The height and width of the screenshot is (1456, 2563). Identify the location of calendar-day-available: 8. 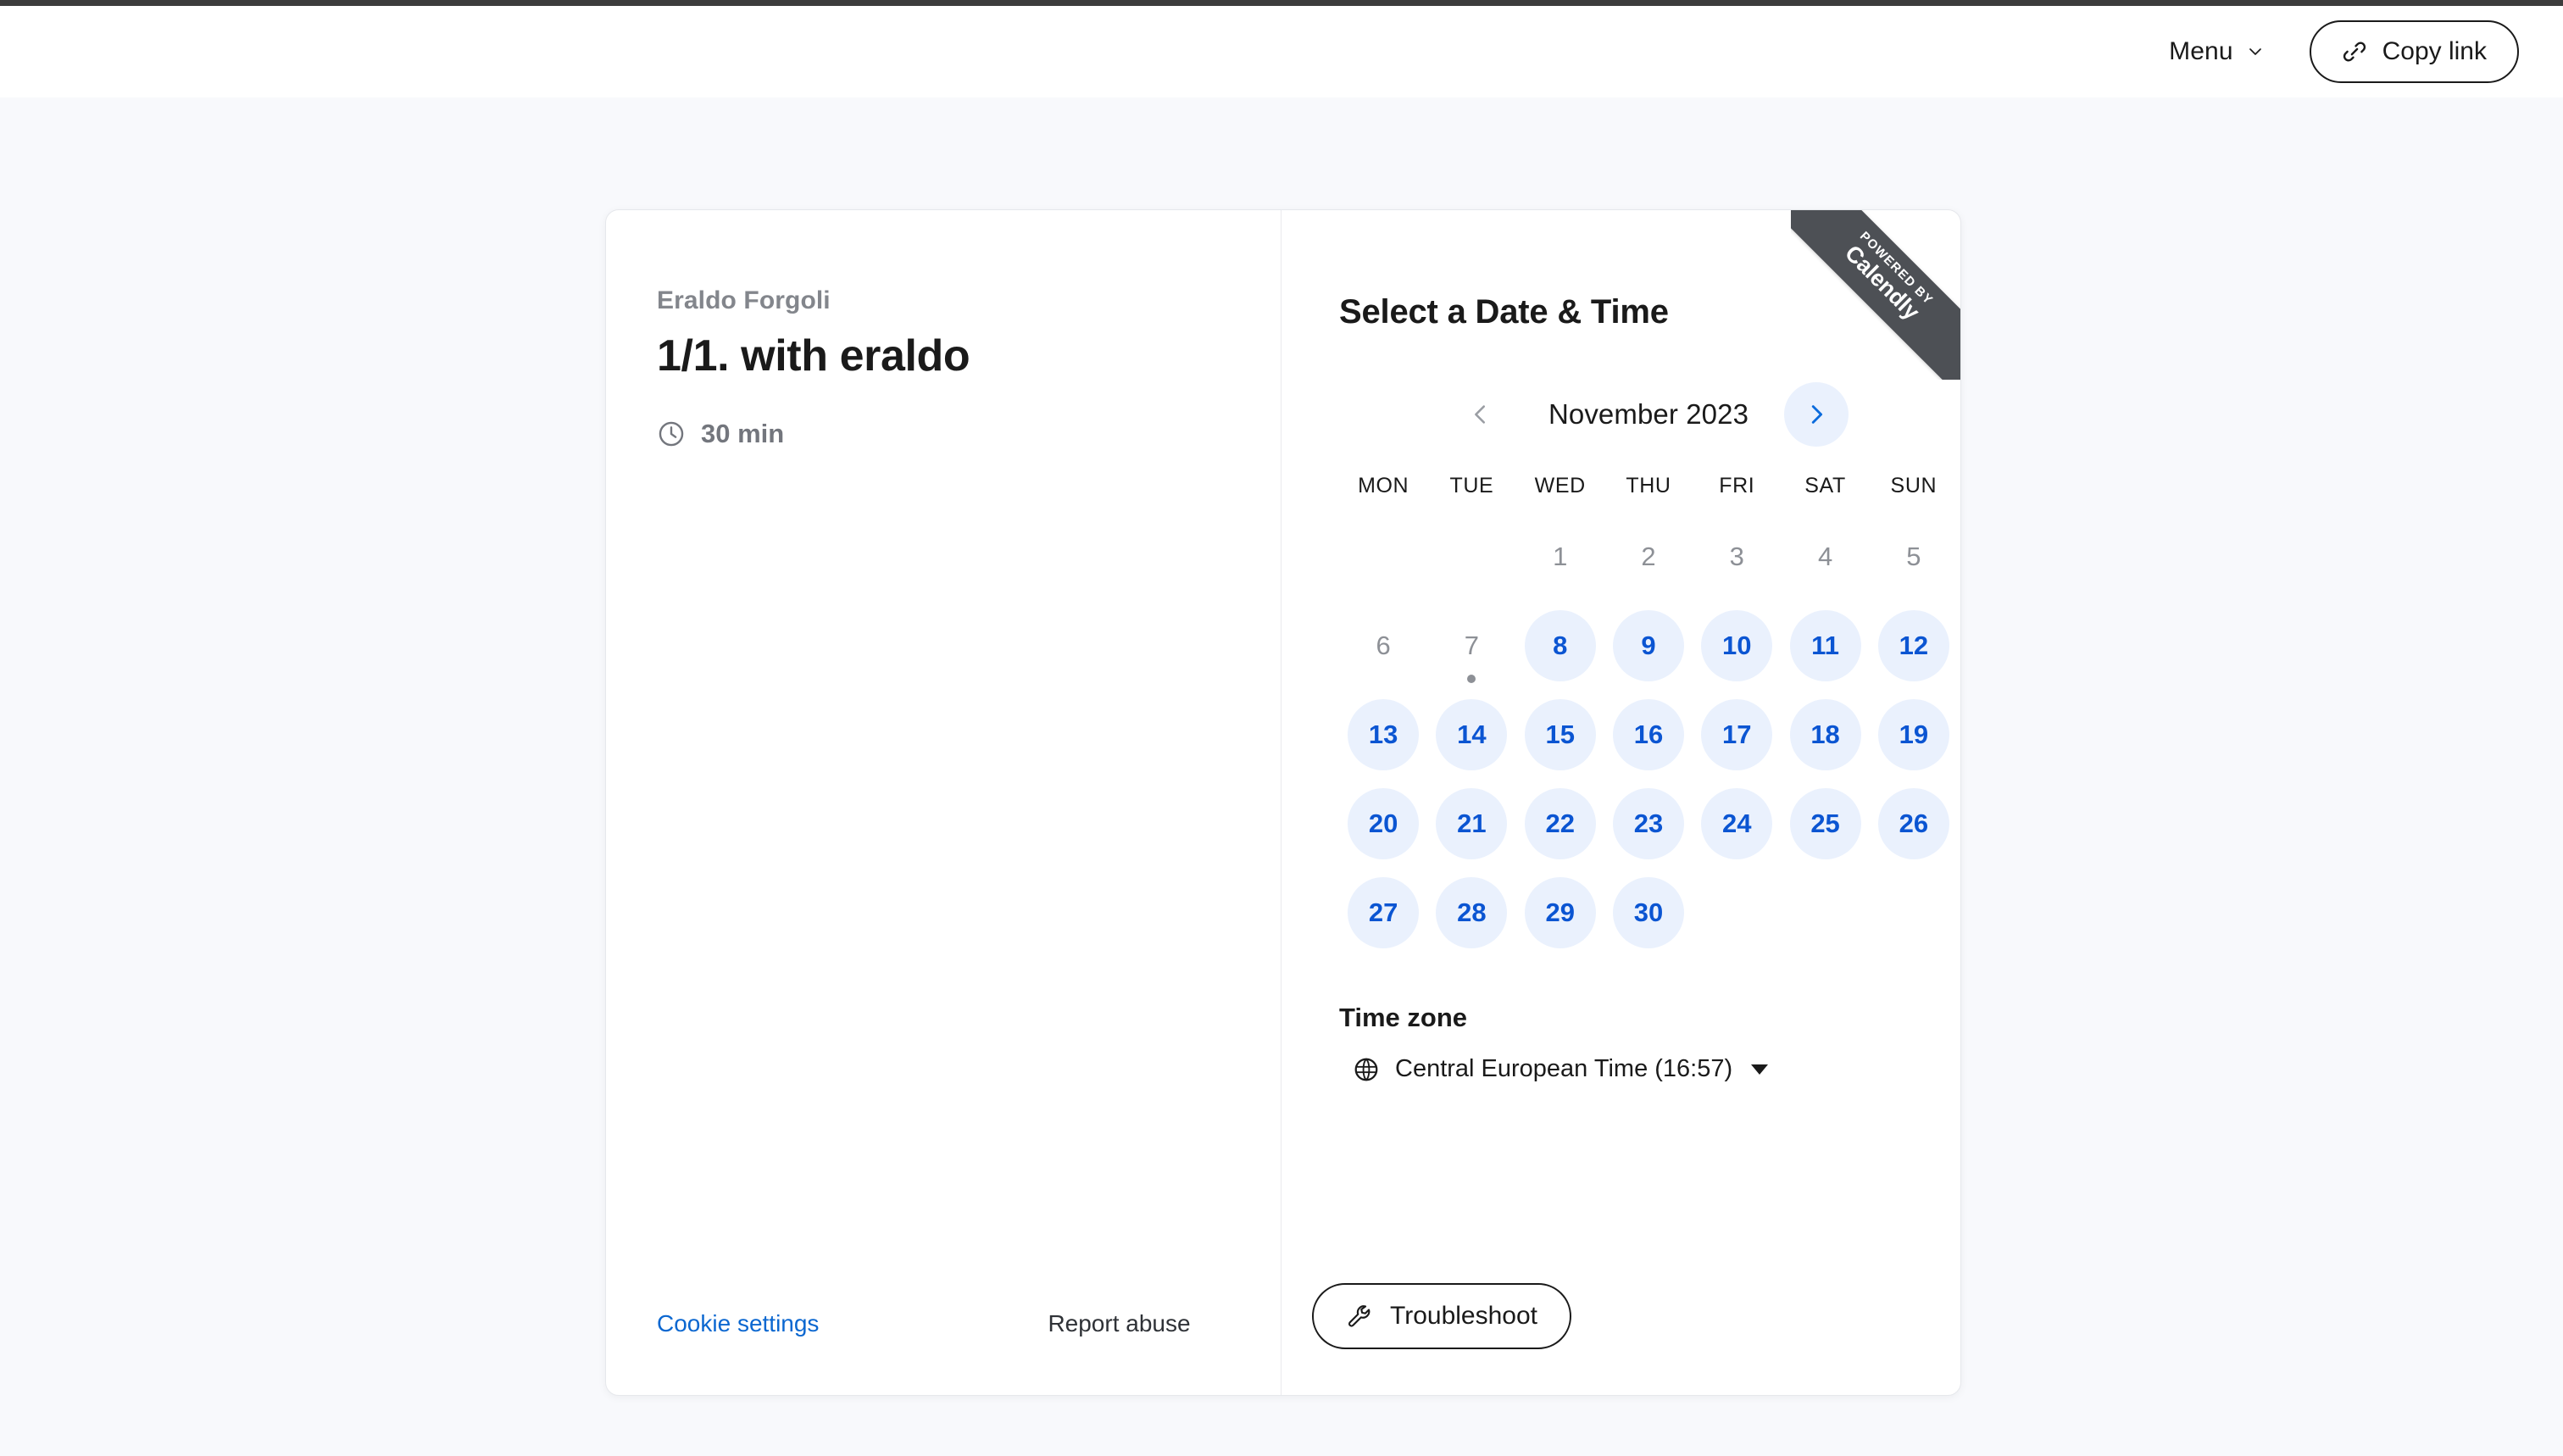
(1560, 645).